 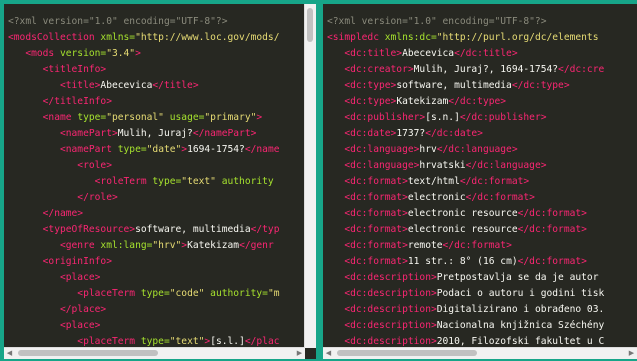 I want to click on code-token: </dc:publisher>, so click(x=503, y=117).